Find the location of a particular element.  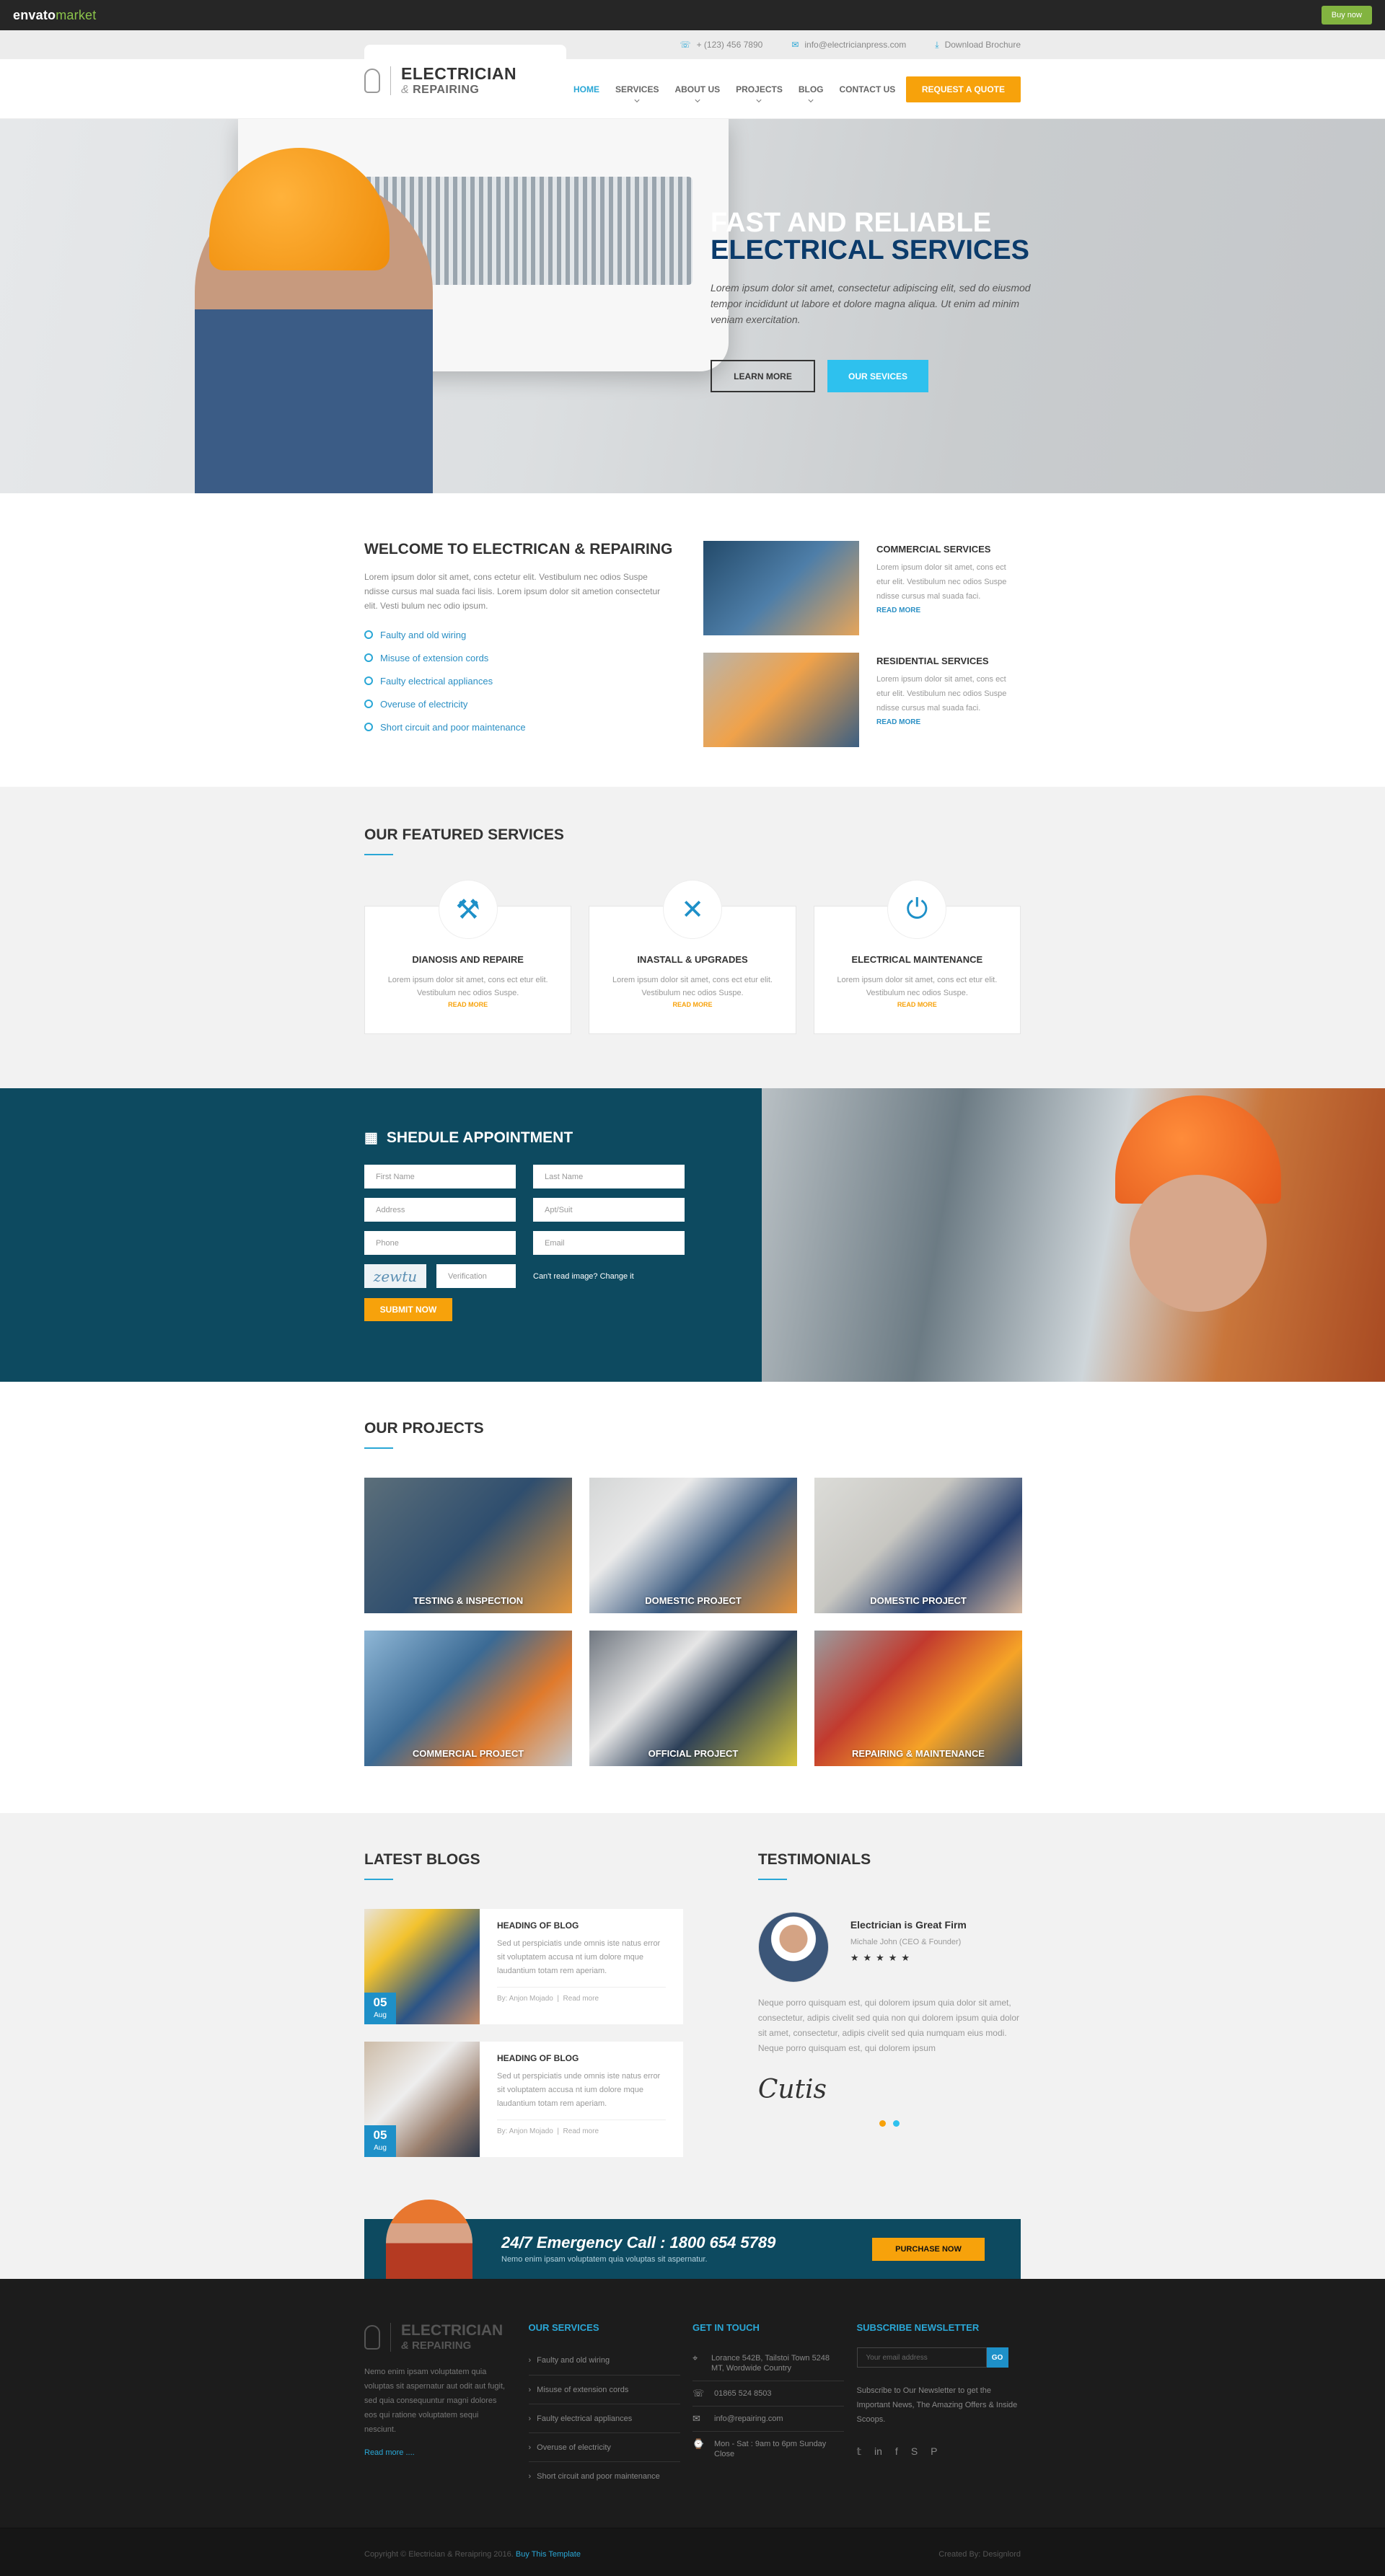

footer-service-link: › Faulty and old wiring is located at coordinates (604, 2360).